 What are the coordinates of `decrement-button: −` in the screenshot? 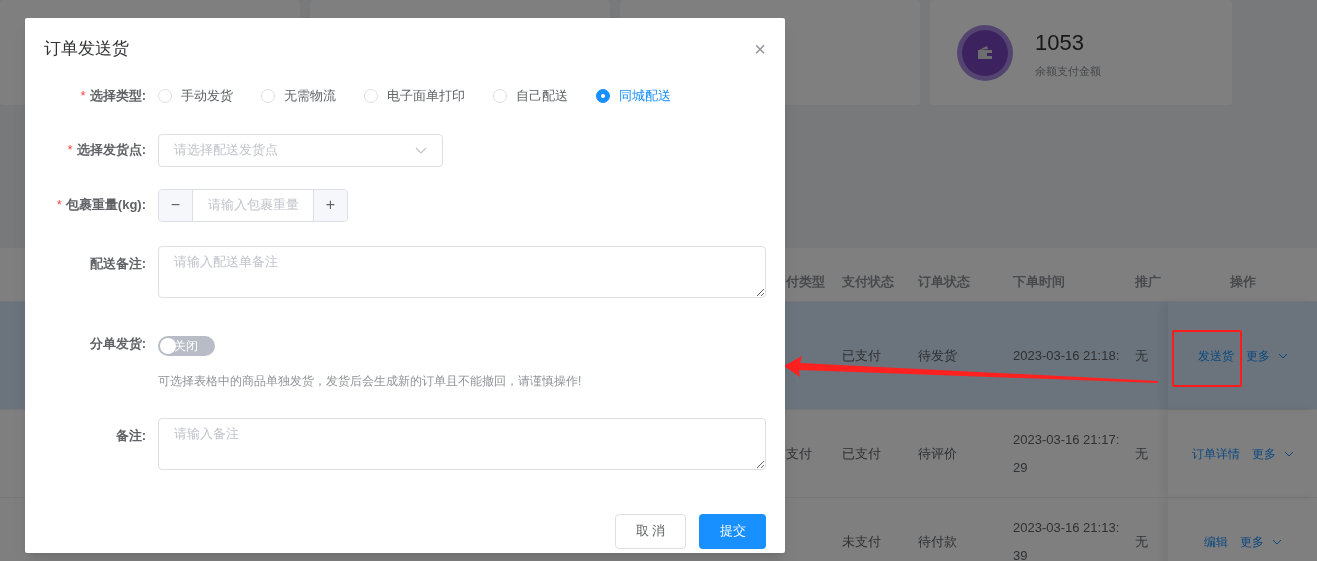 It's located at (176, 205).